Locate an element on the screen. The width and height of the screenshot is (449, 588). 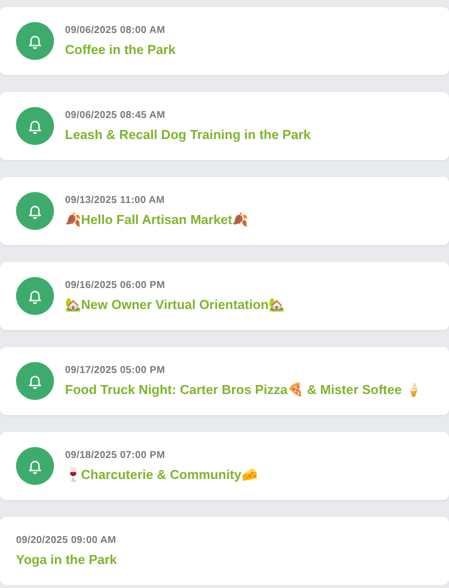
event-title: 🍂Hello Fall Artisan Market🍂 is located at coordinates (156, 219).